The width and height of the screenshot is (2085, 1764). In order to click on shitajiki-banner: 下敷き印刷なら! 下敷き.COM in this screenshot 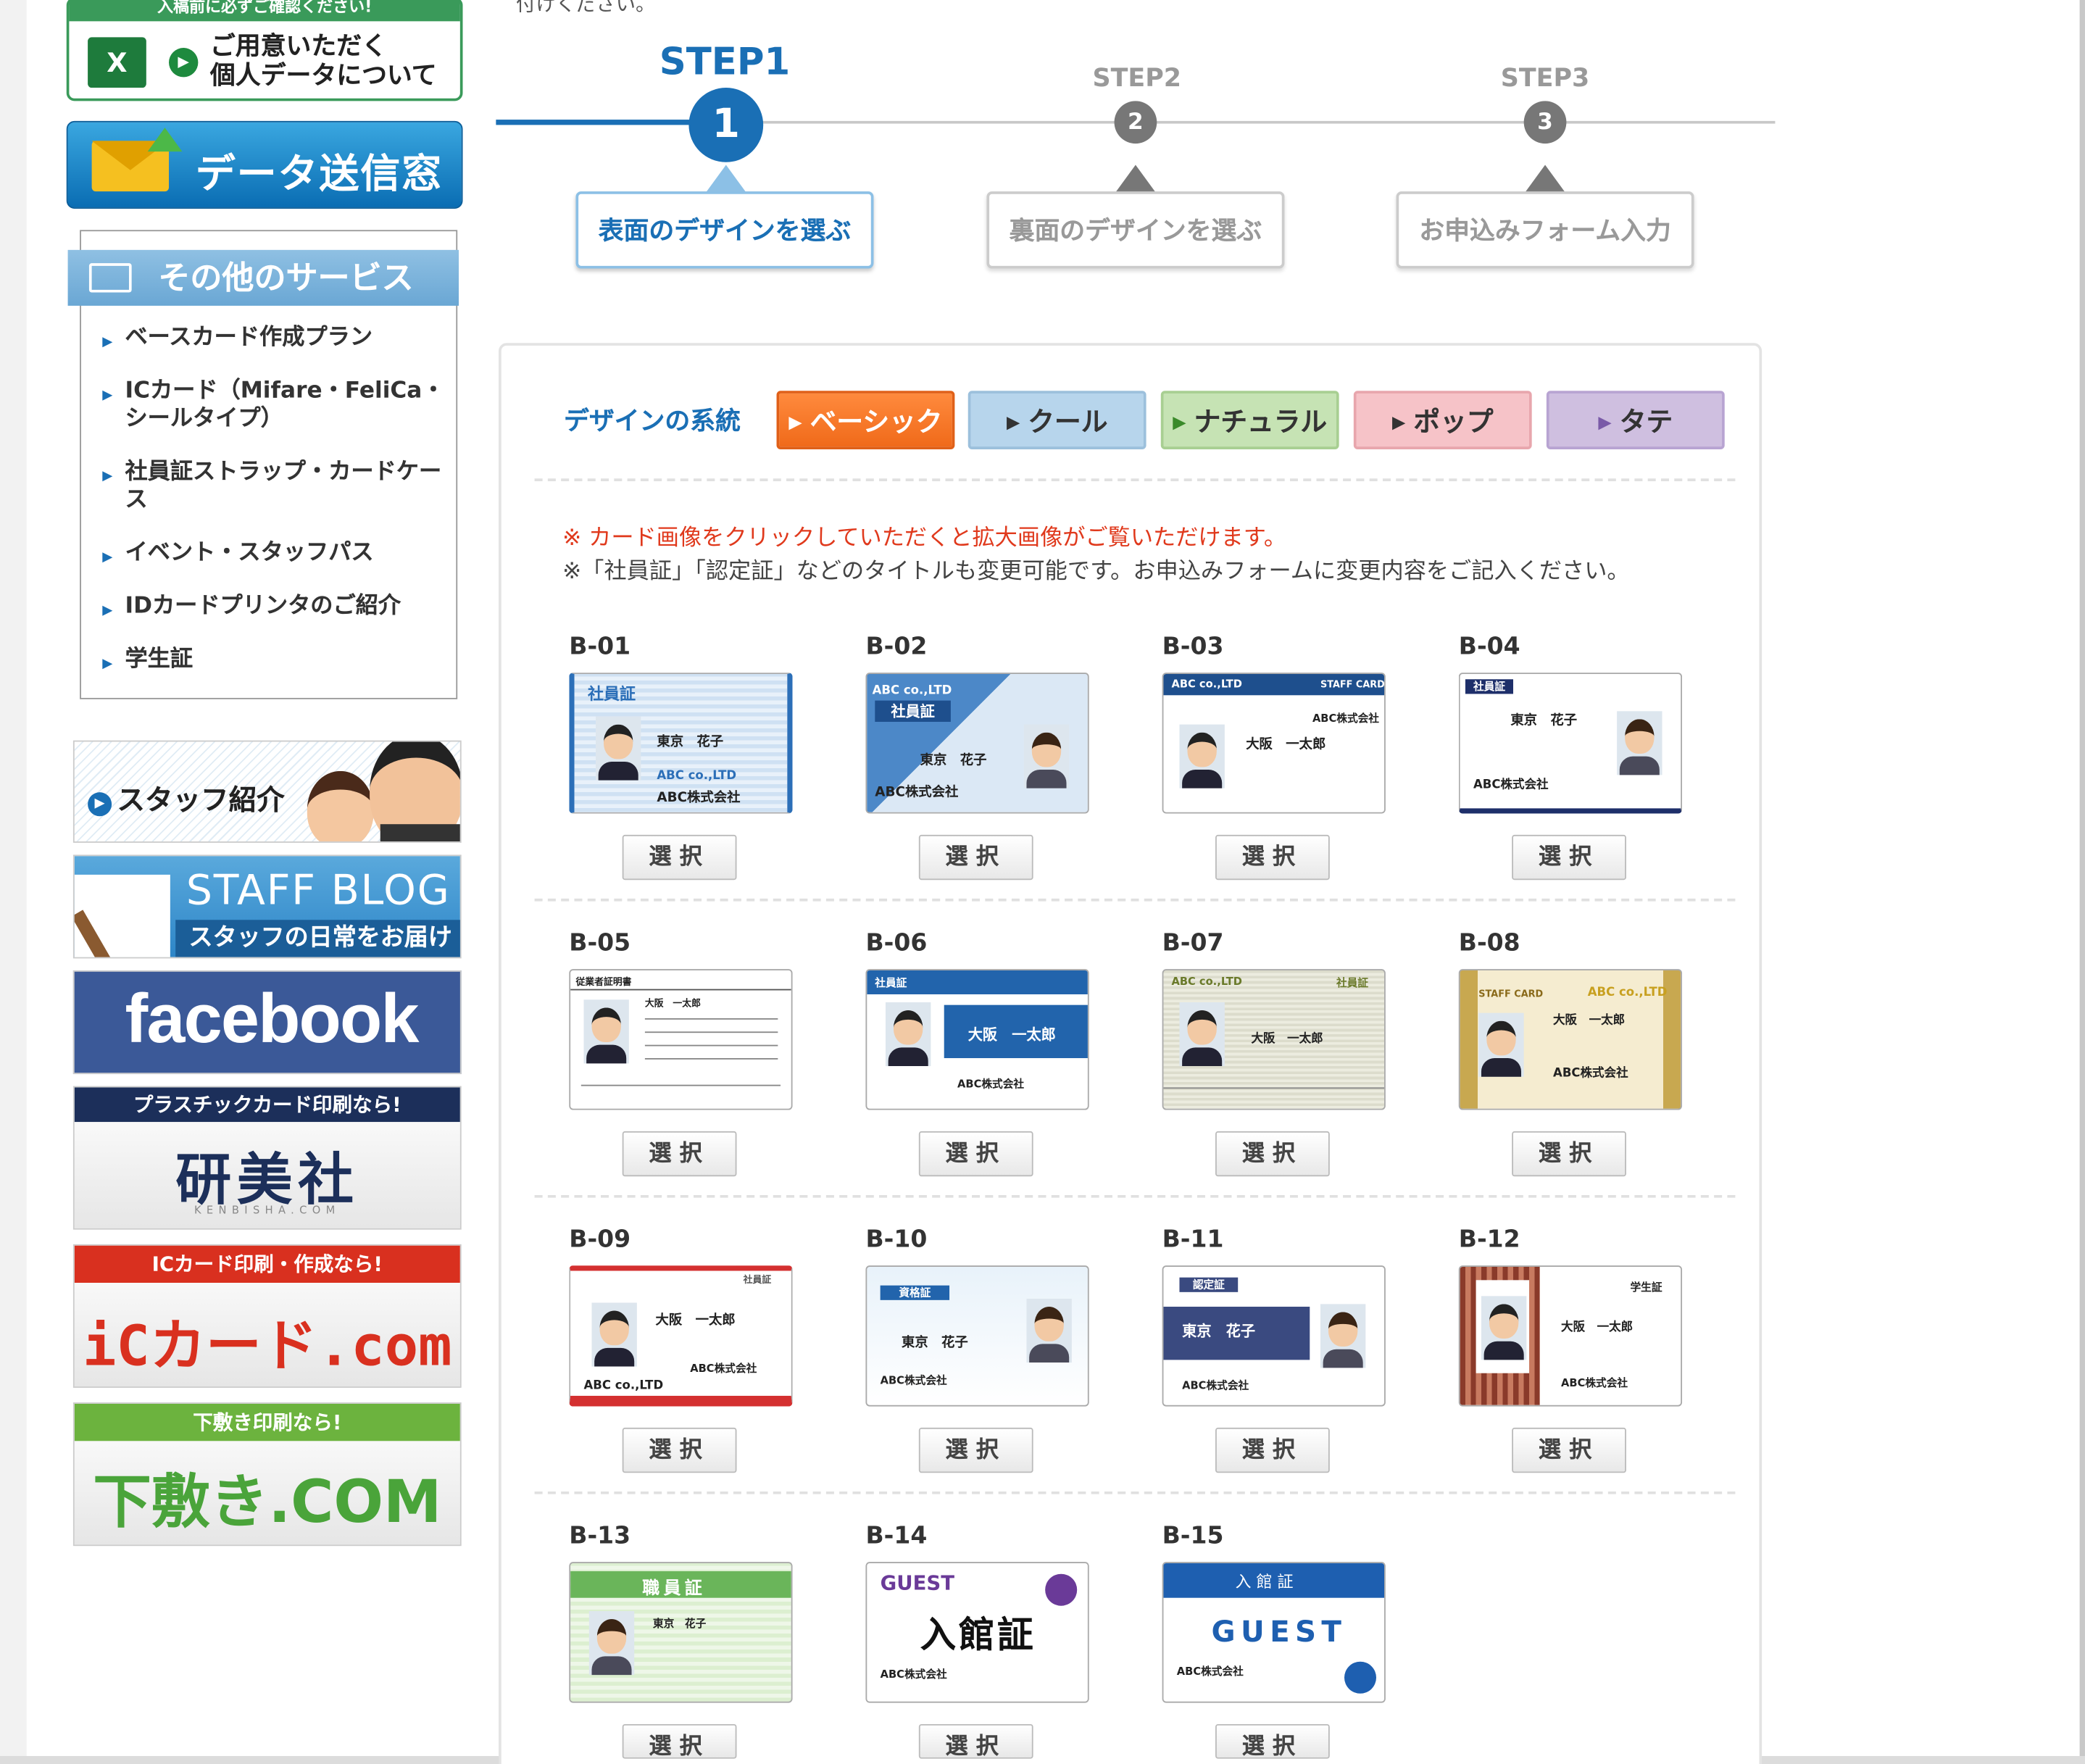, I will do `click(267, 1474)`.